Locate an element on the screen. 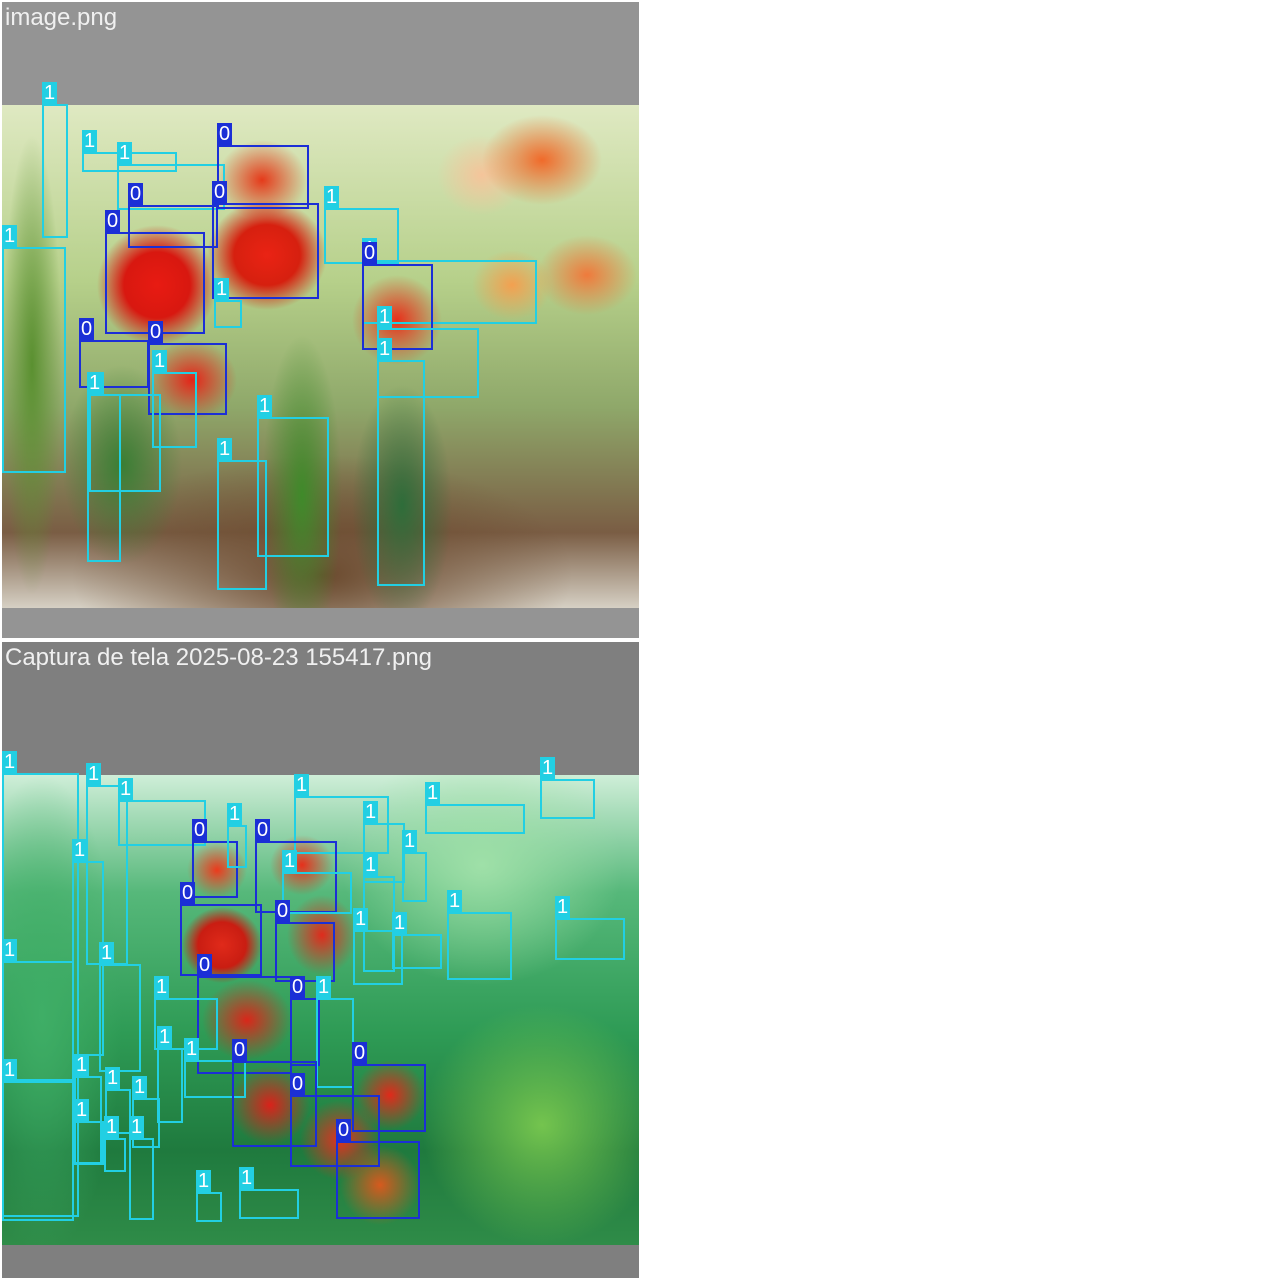  panel-filename: Captura de tela 2025-08-23 155417.png is located at coordinates (219, 657).